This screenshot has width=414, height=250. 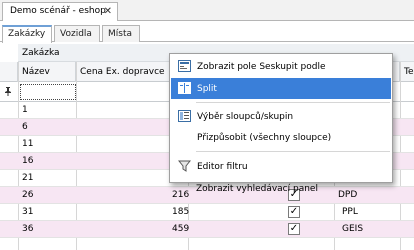 What do you see at coordinates (222, 167) in the screenshot?
I see `menu-item-label: Editor filtru` at bounding box center [222, 167].